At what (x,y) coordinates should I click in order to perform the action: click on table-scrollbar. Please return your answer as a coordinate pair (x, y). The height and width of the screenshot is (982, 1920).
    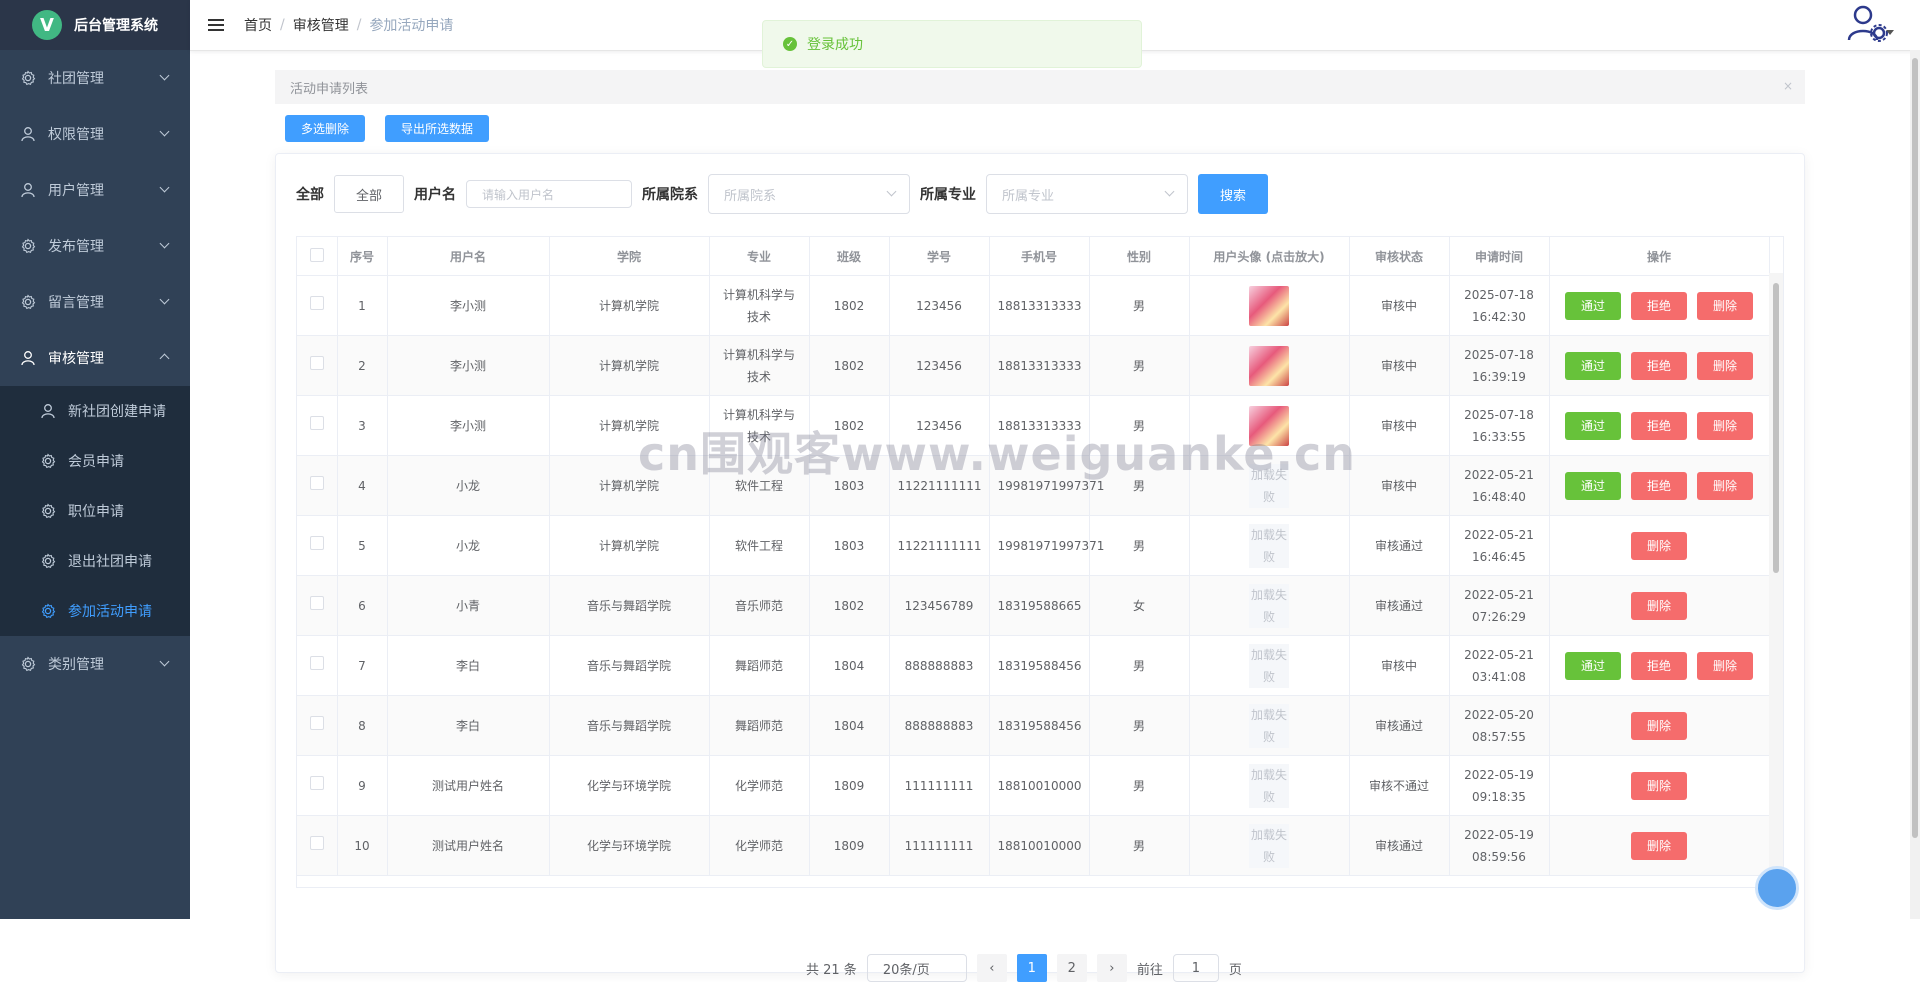
    Looking at the image, I should click on (1776, 579).